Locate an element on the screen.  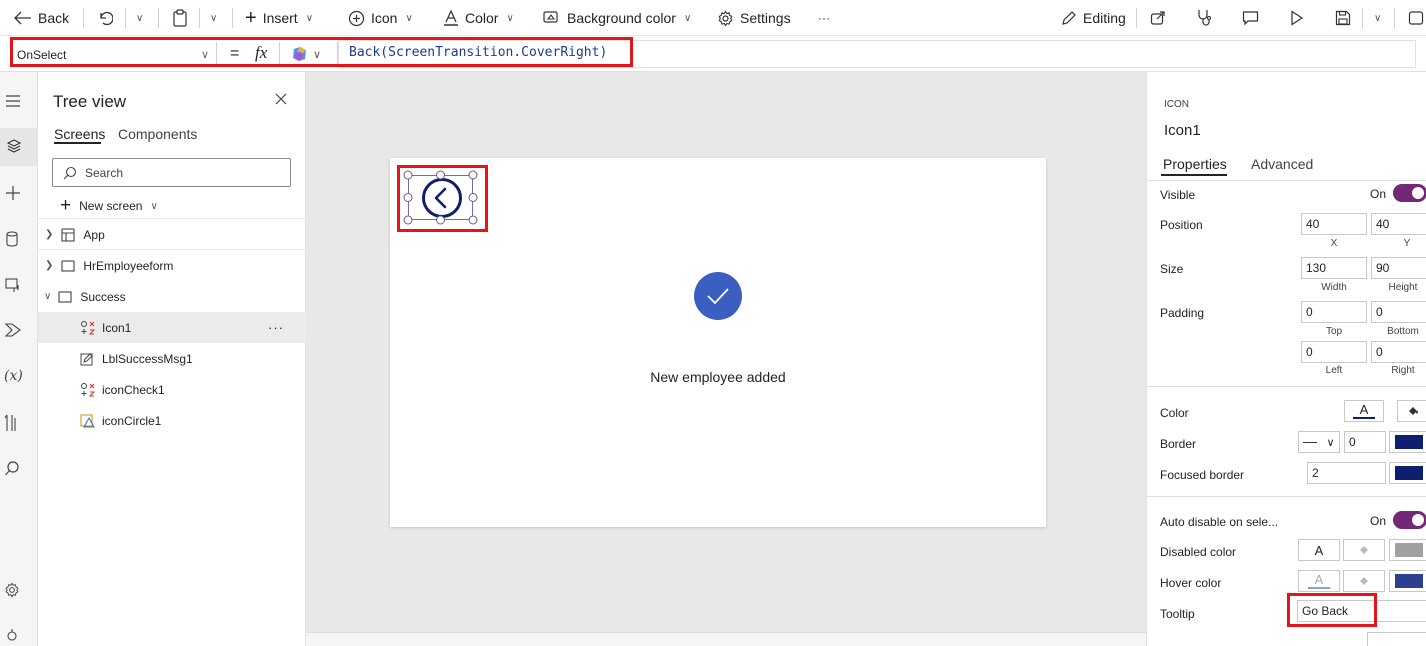
left-sublabel: Left is located at coordinates (1334, 370).